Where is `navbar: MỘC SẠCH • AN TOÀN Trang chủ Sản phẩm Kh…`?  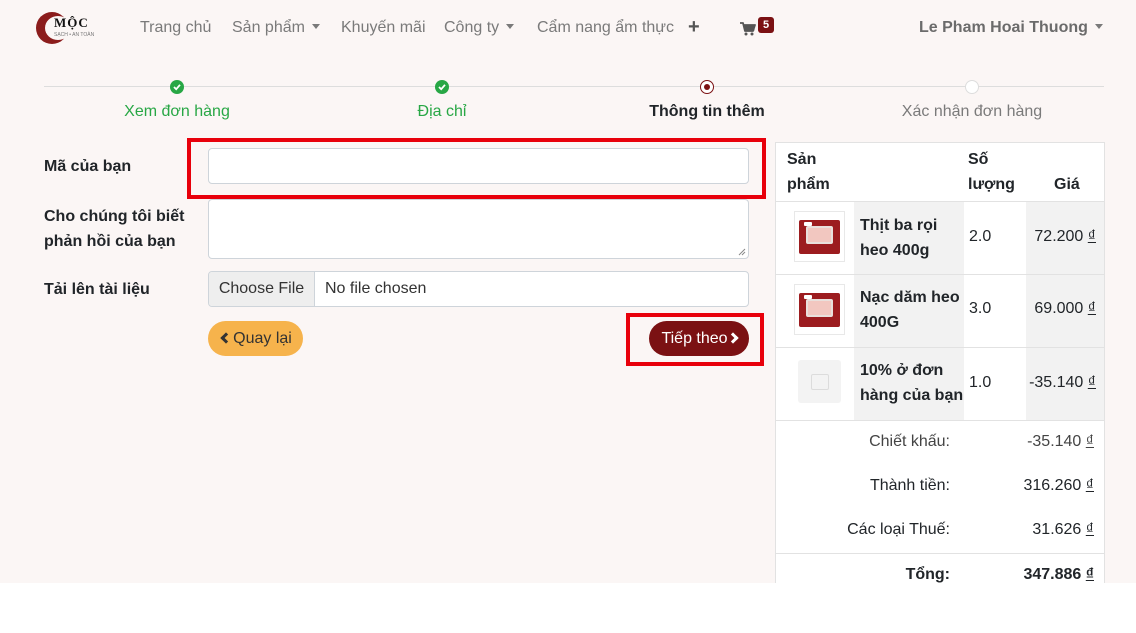
navbar: MỘC SẠCH • AN TOÀN Trang chủ Sản phẩm Kh… is located at coordinates (568, 30).